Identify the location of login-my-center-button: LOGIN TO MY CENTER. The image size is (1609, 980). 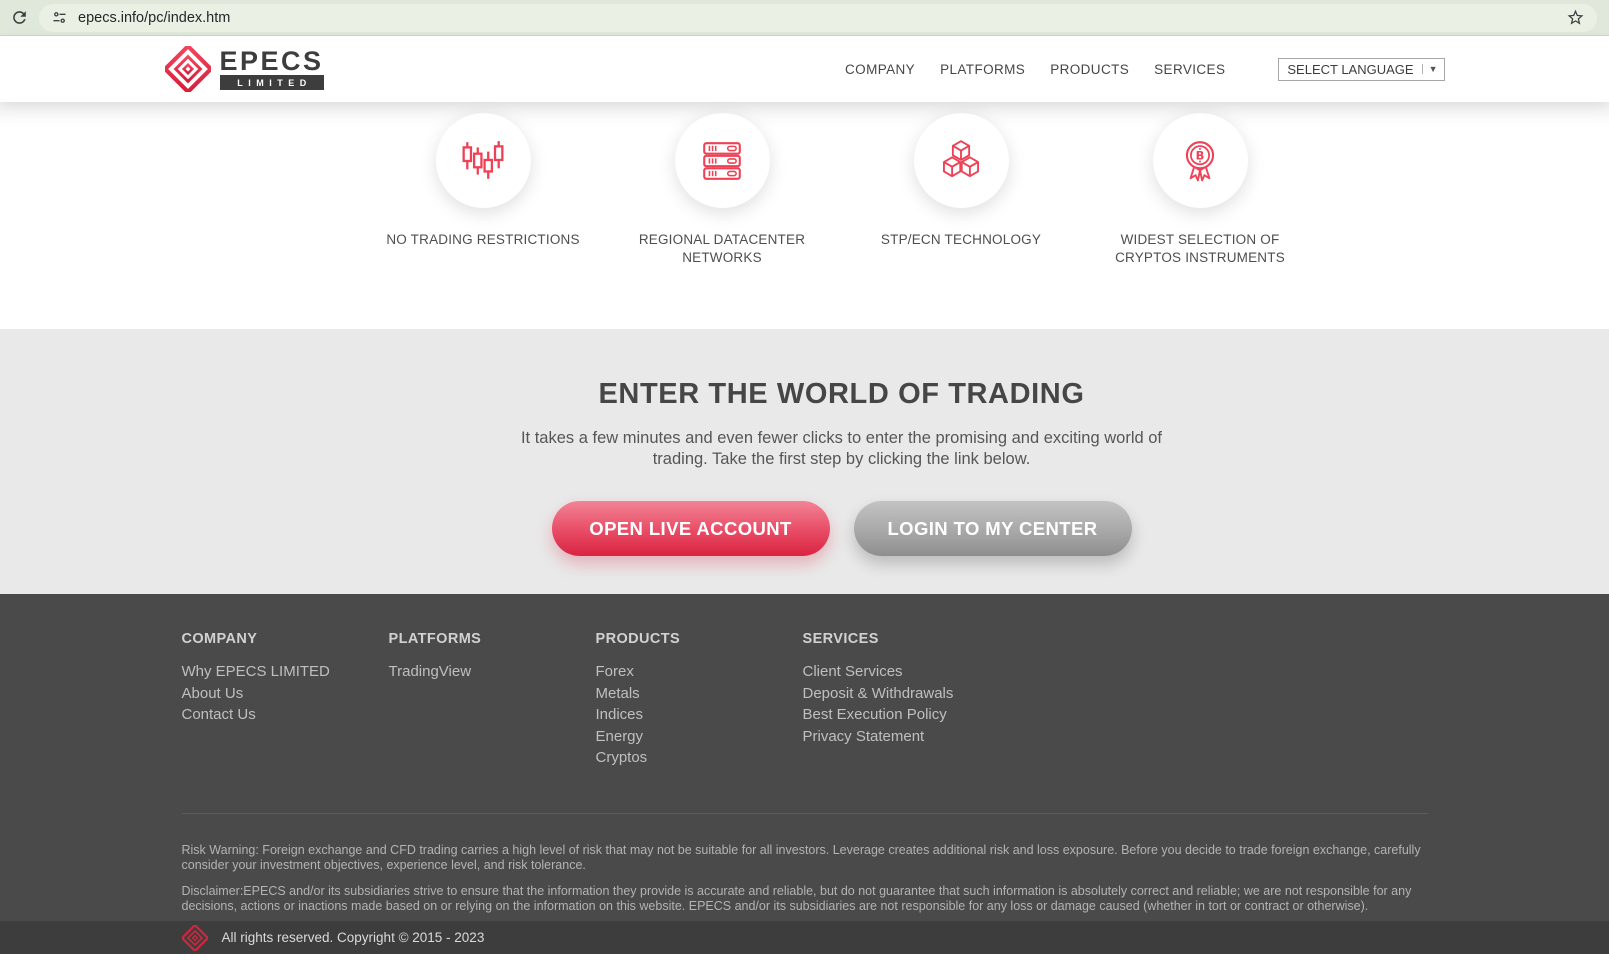
(992, 528).